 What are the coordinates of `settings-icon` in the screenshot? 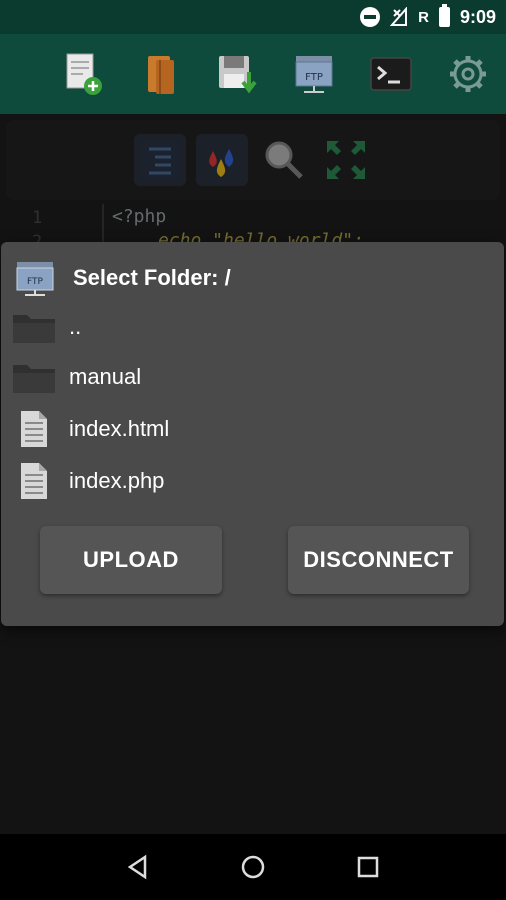 It's located at (467, 74).